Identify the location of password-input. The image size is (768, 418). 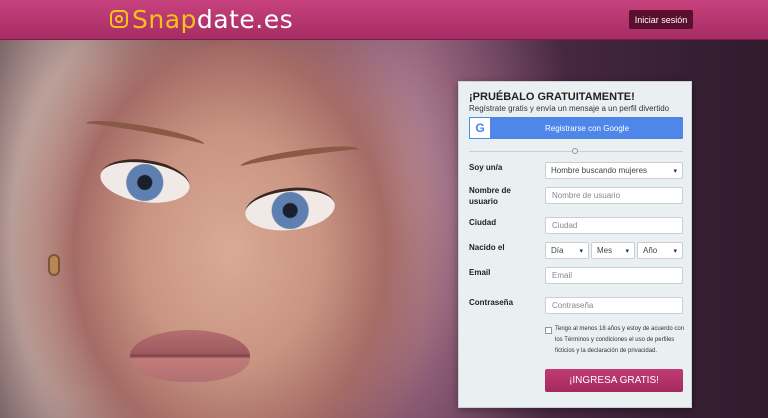
(614, 305).